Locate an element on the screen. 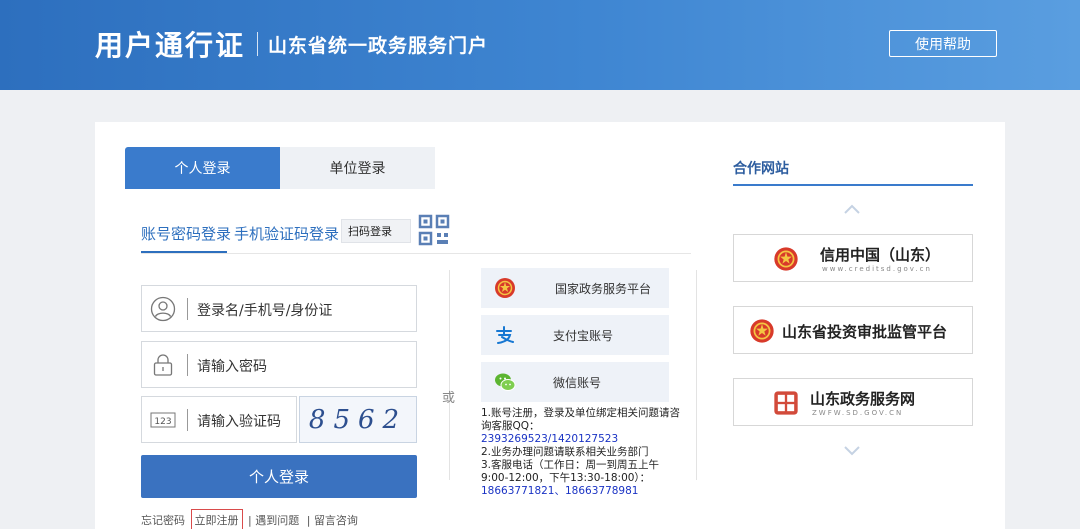 The height and width of the screenshot is (529, 1080). or-label: 或 is located at coordinates (449, 398).